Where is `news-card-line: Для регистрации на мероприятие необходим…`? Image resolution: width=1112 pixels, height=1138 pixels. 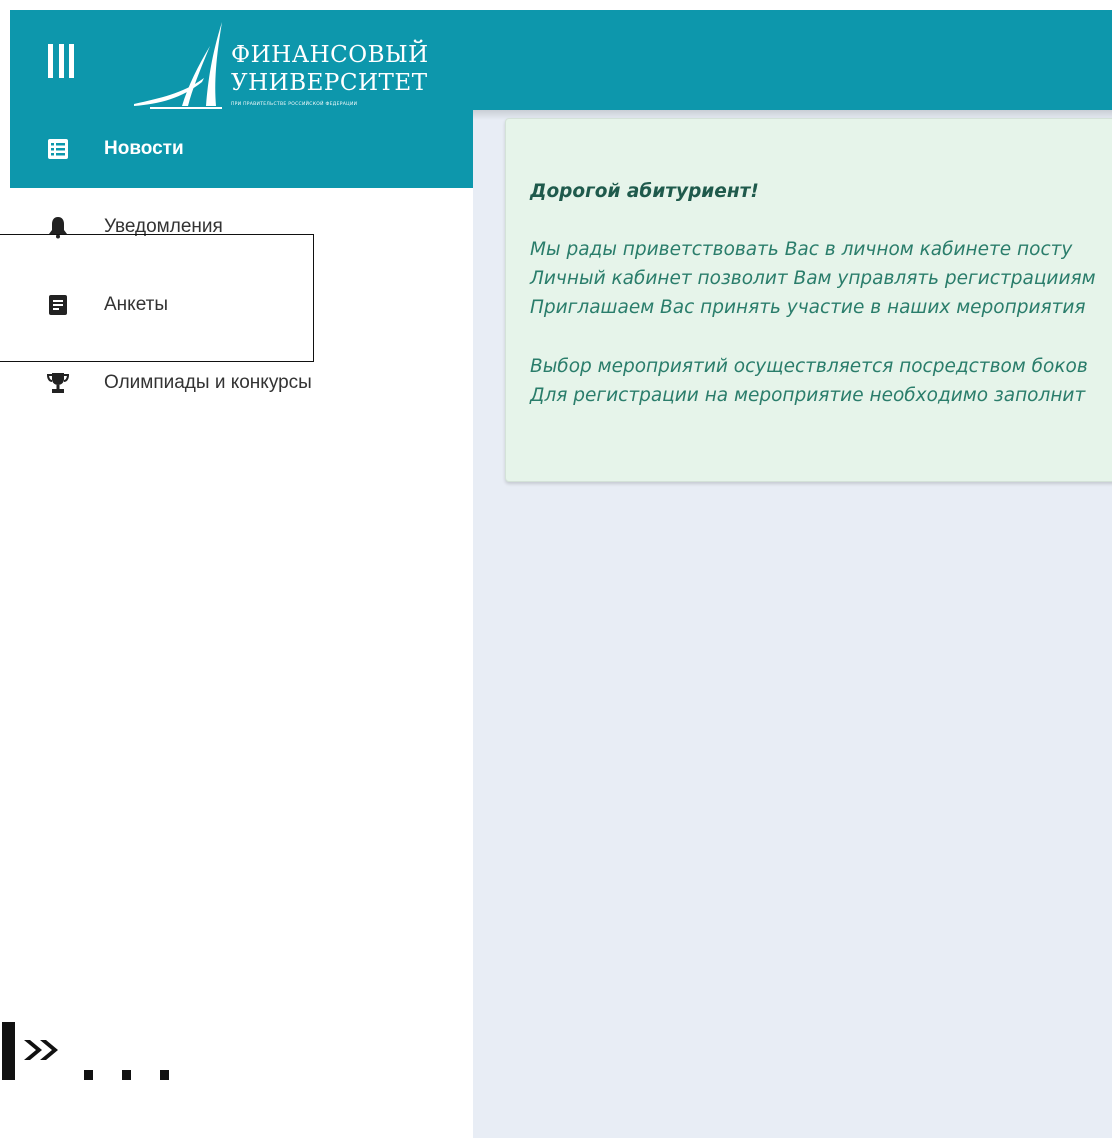 news-card-line: Для регистрации на мероприятие необходим… is located at coordinates (808, 395).